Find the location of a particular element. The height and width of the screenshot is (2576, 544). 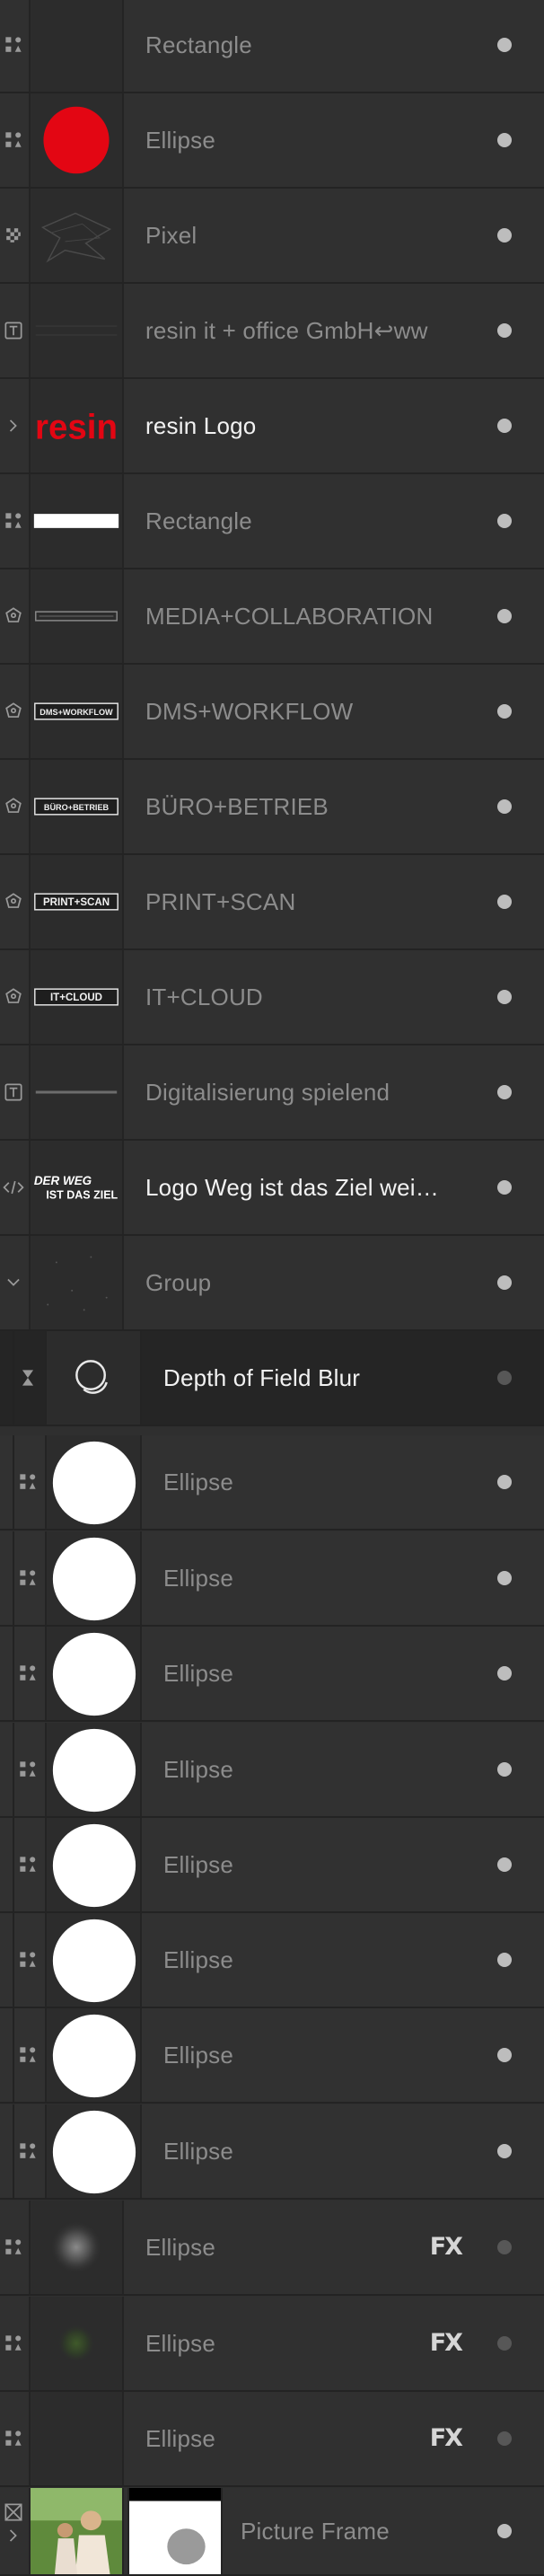

layer-label: Pixel is located at coordinates (171, 235).